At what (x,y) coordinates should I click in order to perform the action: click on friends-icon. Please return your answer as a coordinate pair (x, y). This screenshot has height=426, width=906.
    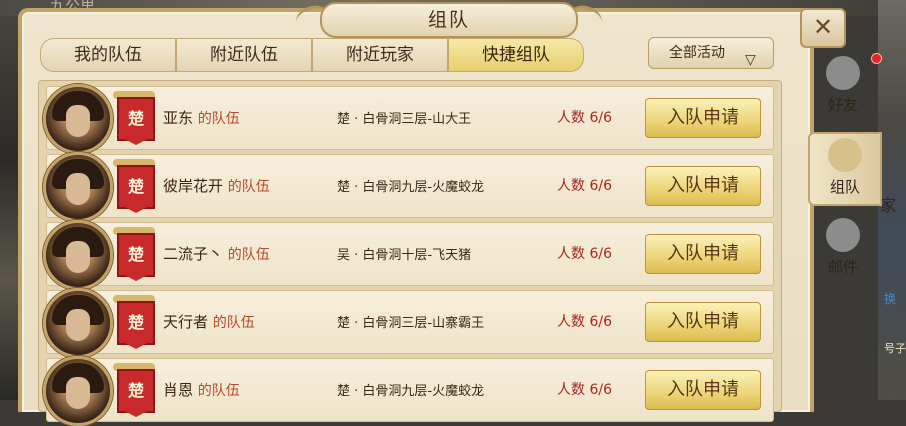
    Looking at the image, I should click on (843, 73).